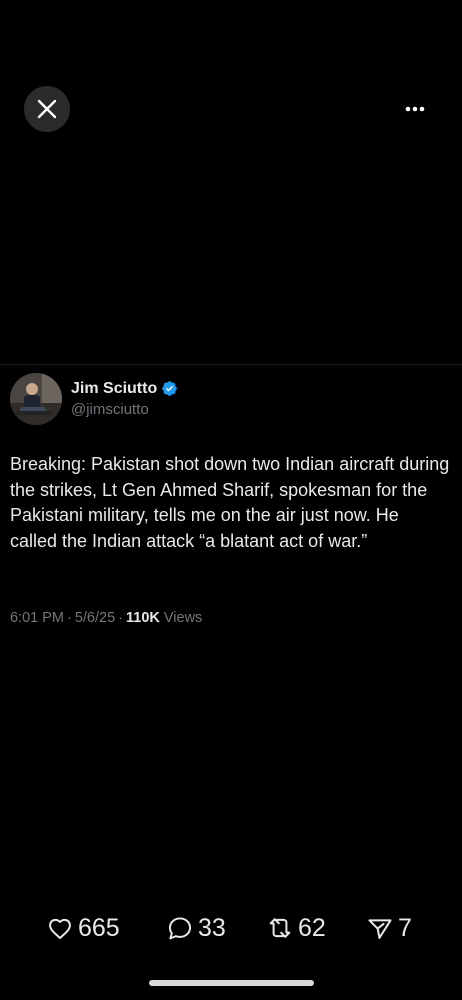 Image resolution: width=462 pixels, height=1000 pixels. What do you see at coordinates (231, 983) in the screenshot?
I see `home-indicator` at bounding box center [231, 983].